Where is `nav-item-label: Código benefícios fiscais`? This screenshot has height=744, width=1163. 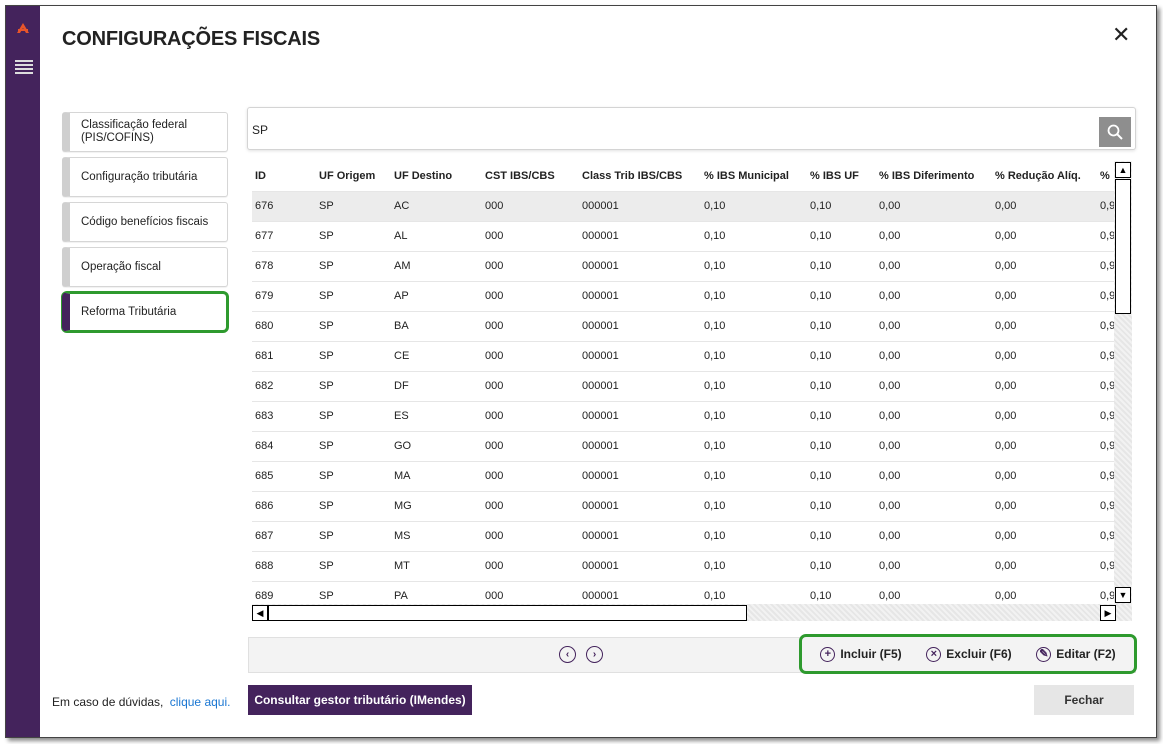 nav-item-label: Código benefícios fiscais is located at coordinates (145, 221).